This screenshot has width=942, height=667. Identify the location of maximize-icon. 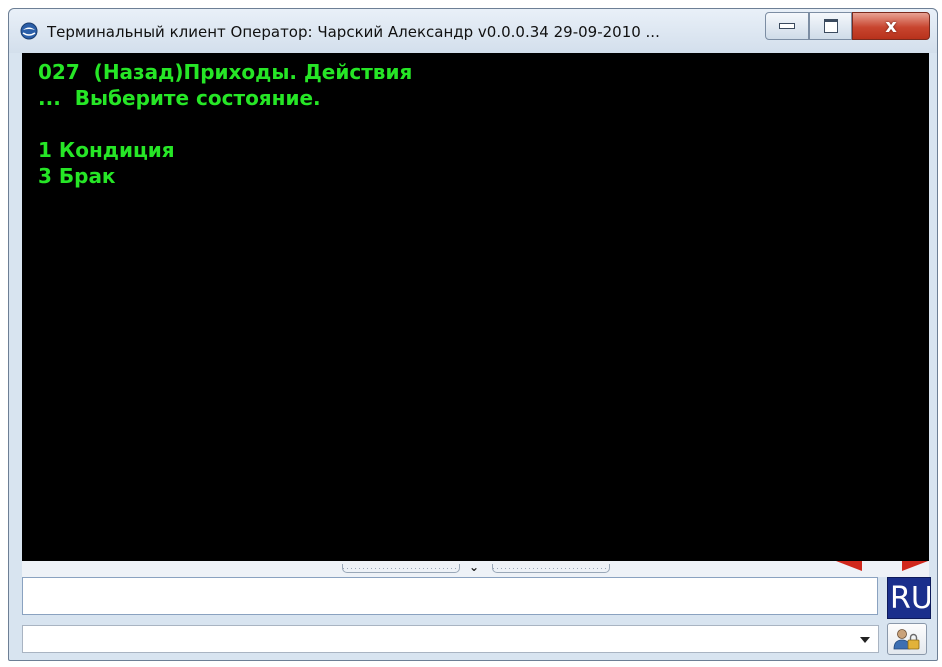
(830, 26).